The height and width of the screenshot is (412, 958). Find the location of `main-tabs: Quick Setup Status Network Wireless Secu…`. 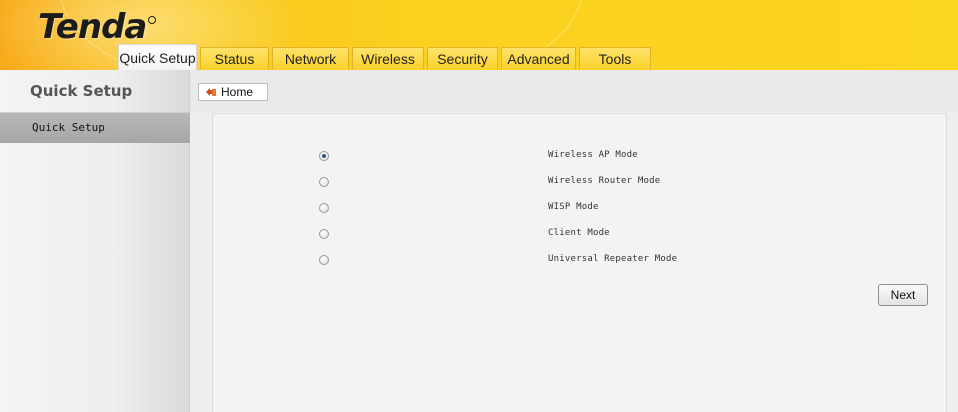

main-tabs: Quick Setup Status Network Wireless Secu… is located at coordinates (479, 57).